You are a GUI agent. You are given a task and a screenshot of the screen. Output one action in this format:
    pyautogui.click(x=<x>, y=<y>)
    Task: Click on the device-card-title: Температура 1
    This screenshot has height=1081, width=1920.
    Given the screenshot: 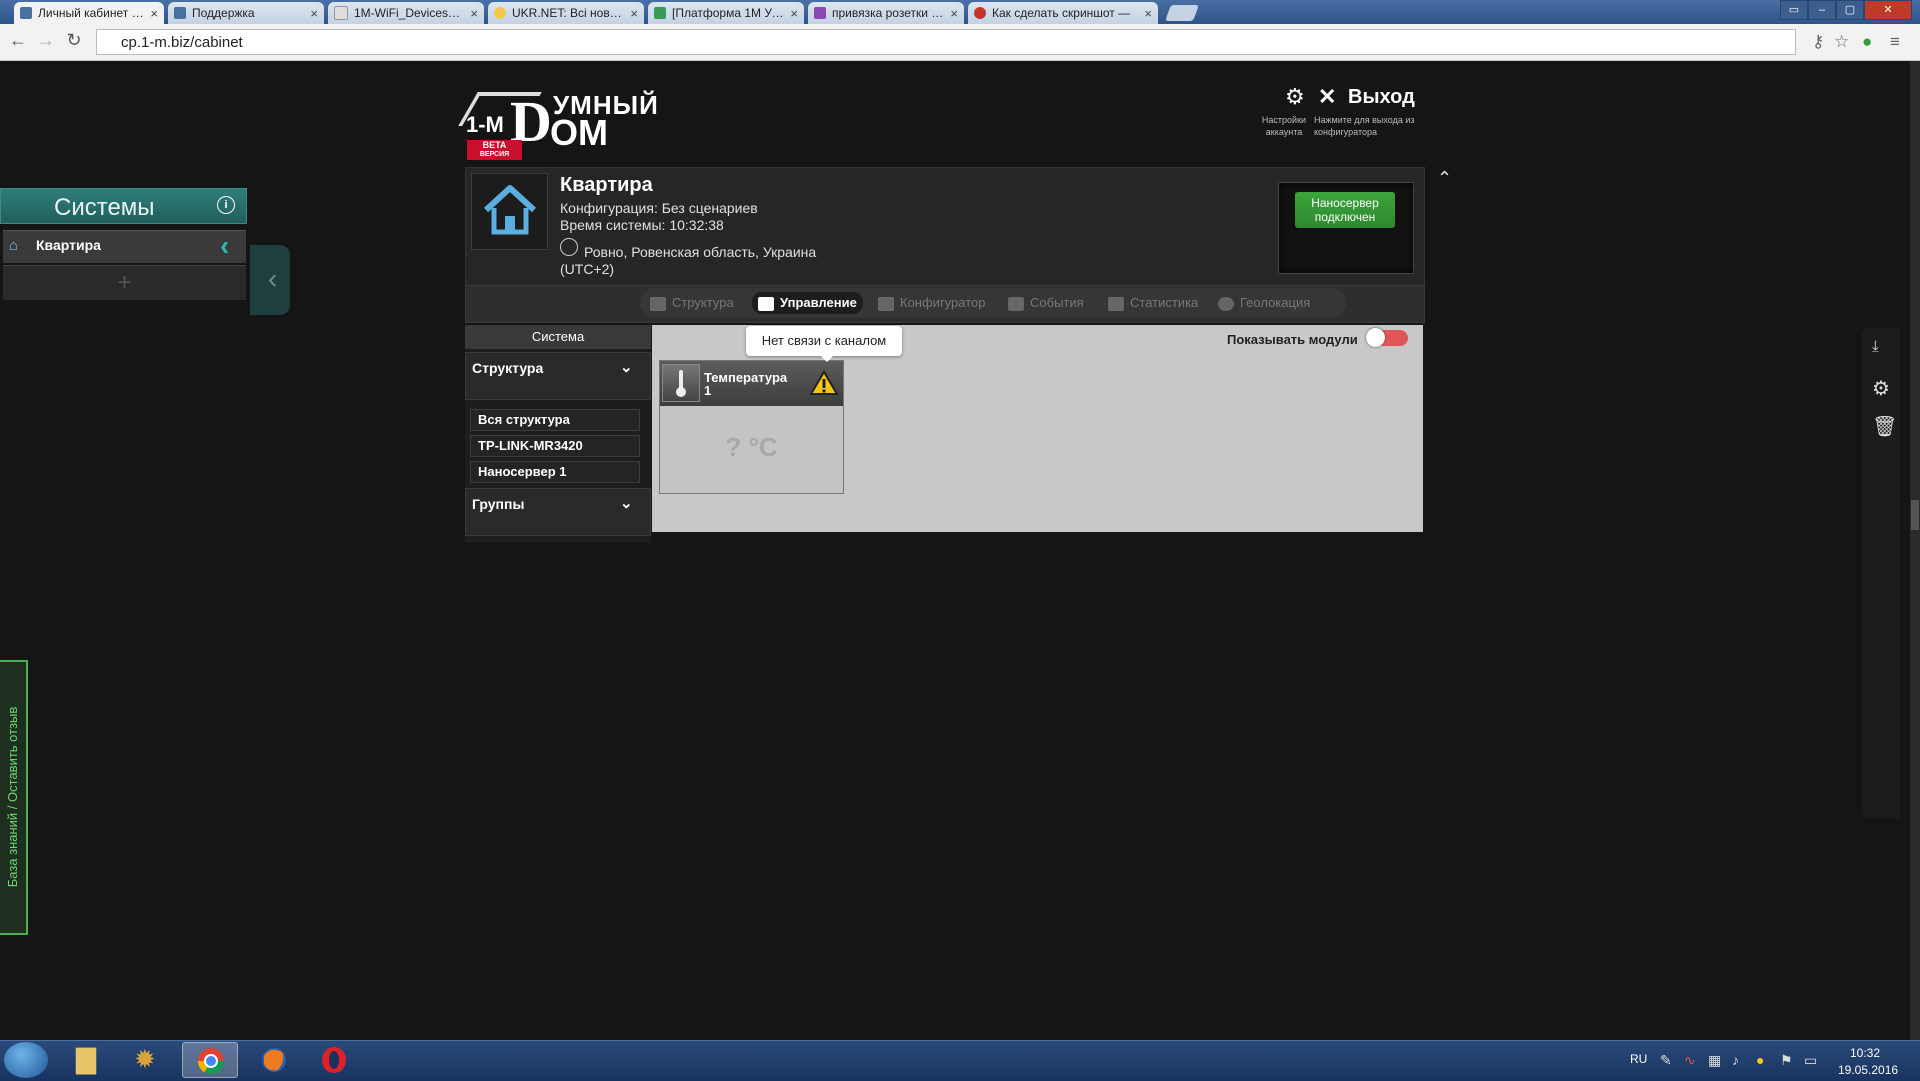 What is the action you would take?
    pyautogui.click(x=745, y=384)
    